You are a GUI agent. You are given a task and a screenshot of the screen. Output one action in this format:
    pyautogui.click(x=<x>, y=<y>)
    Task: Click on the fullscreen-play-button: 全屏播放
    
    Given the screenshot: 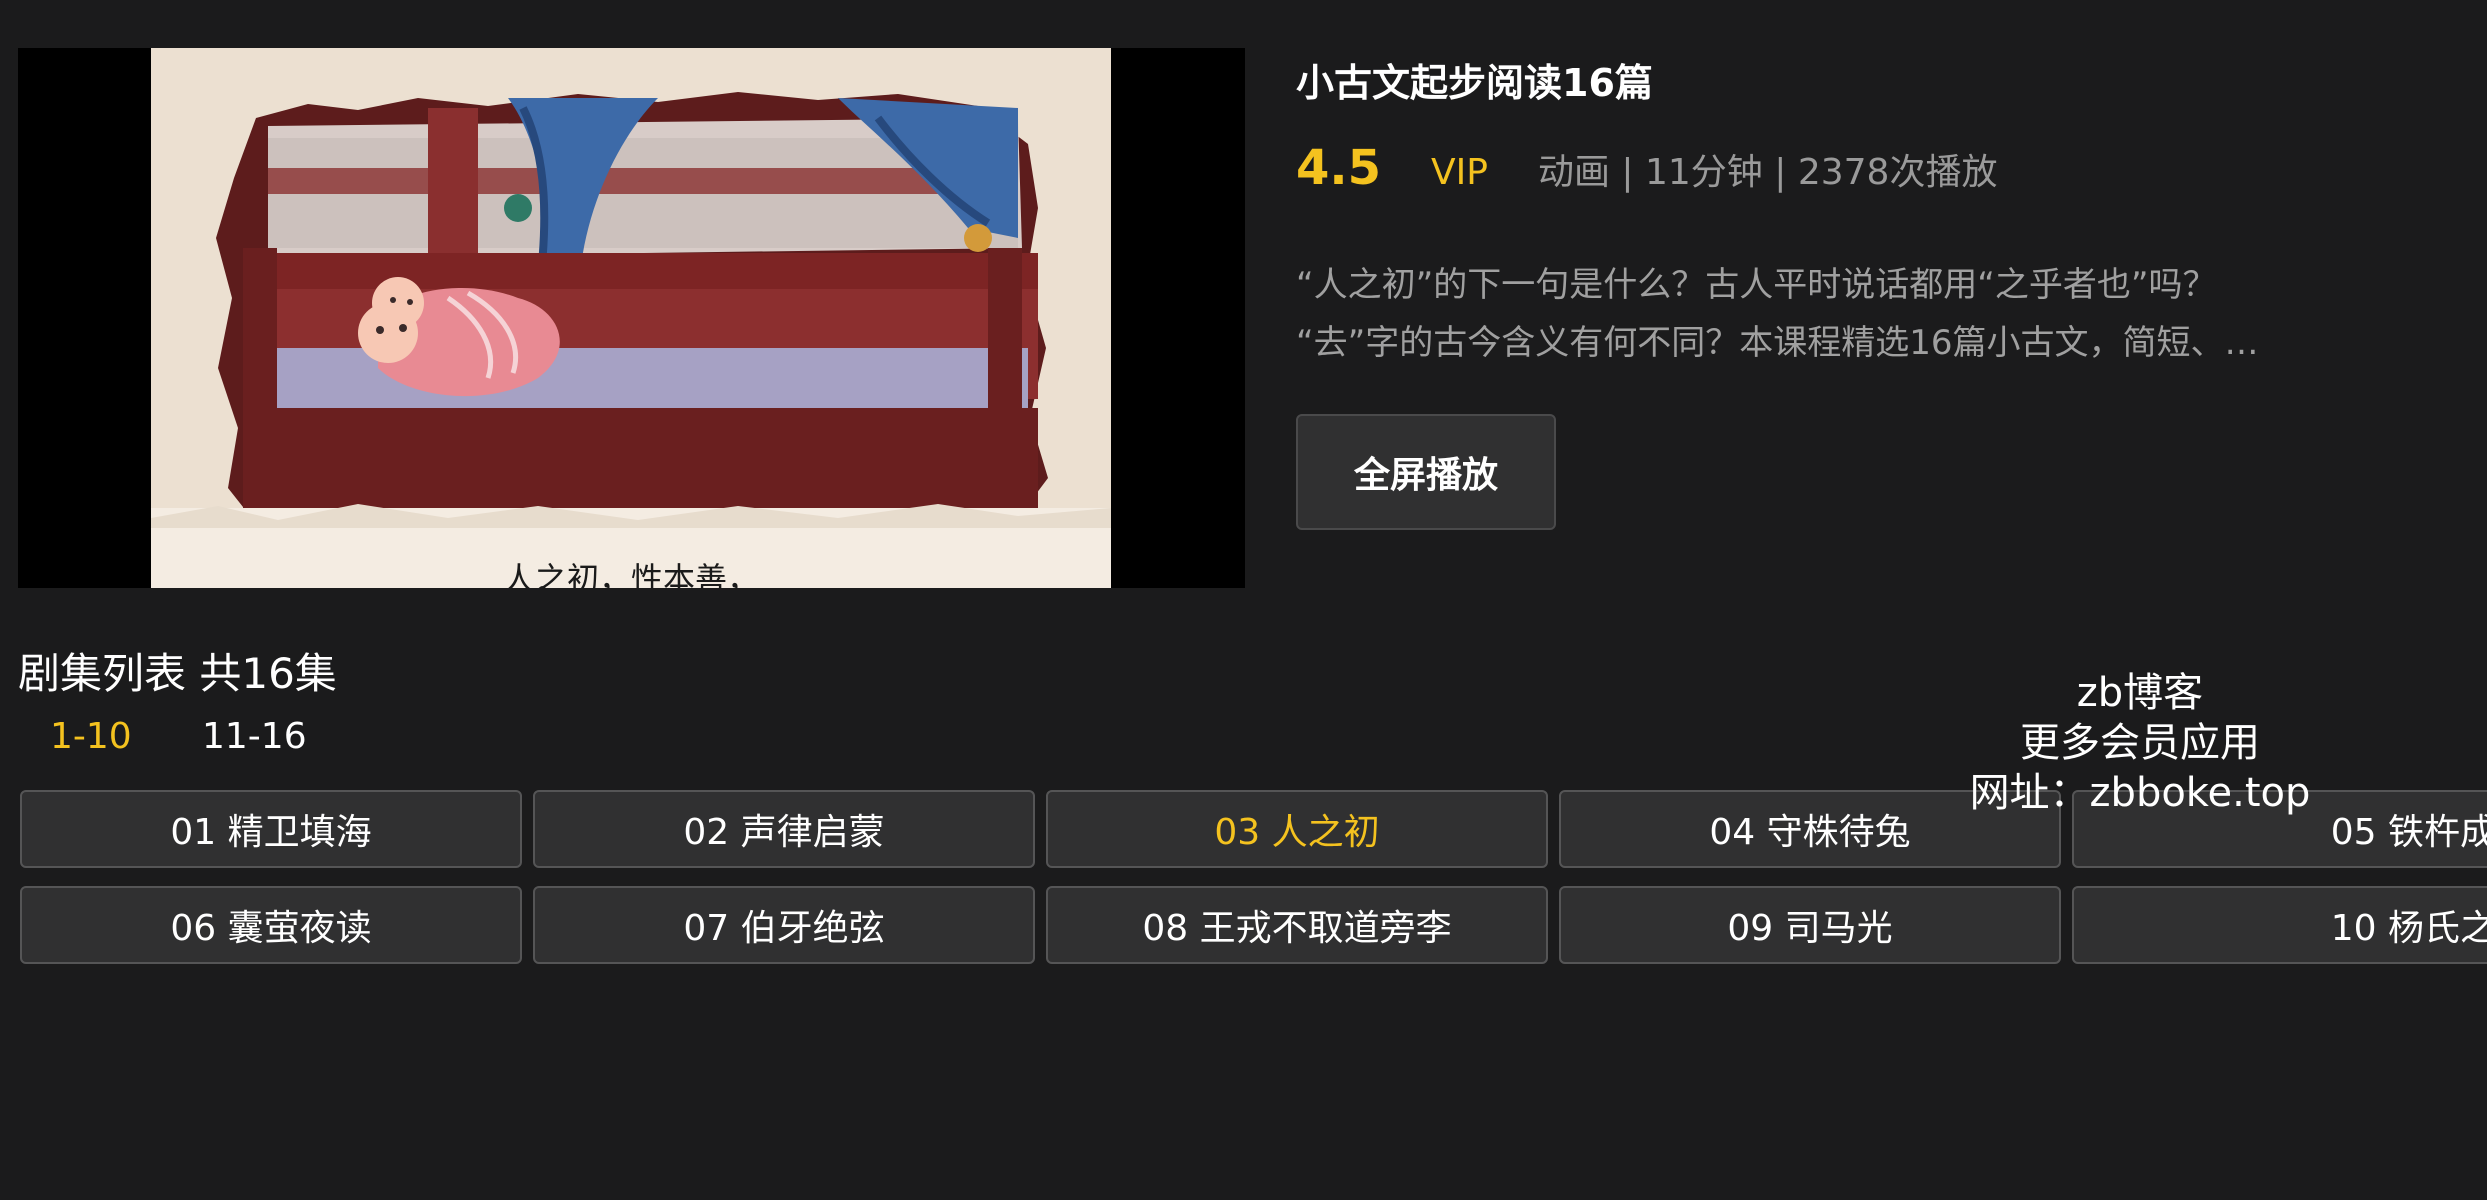 What is the action you would take?
    pyautogui.click(x=1426, y=472)
    